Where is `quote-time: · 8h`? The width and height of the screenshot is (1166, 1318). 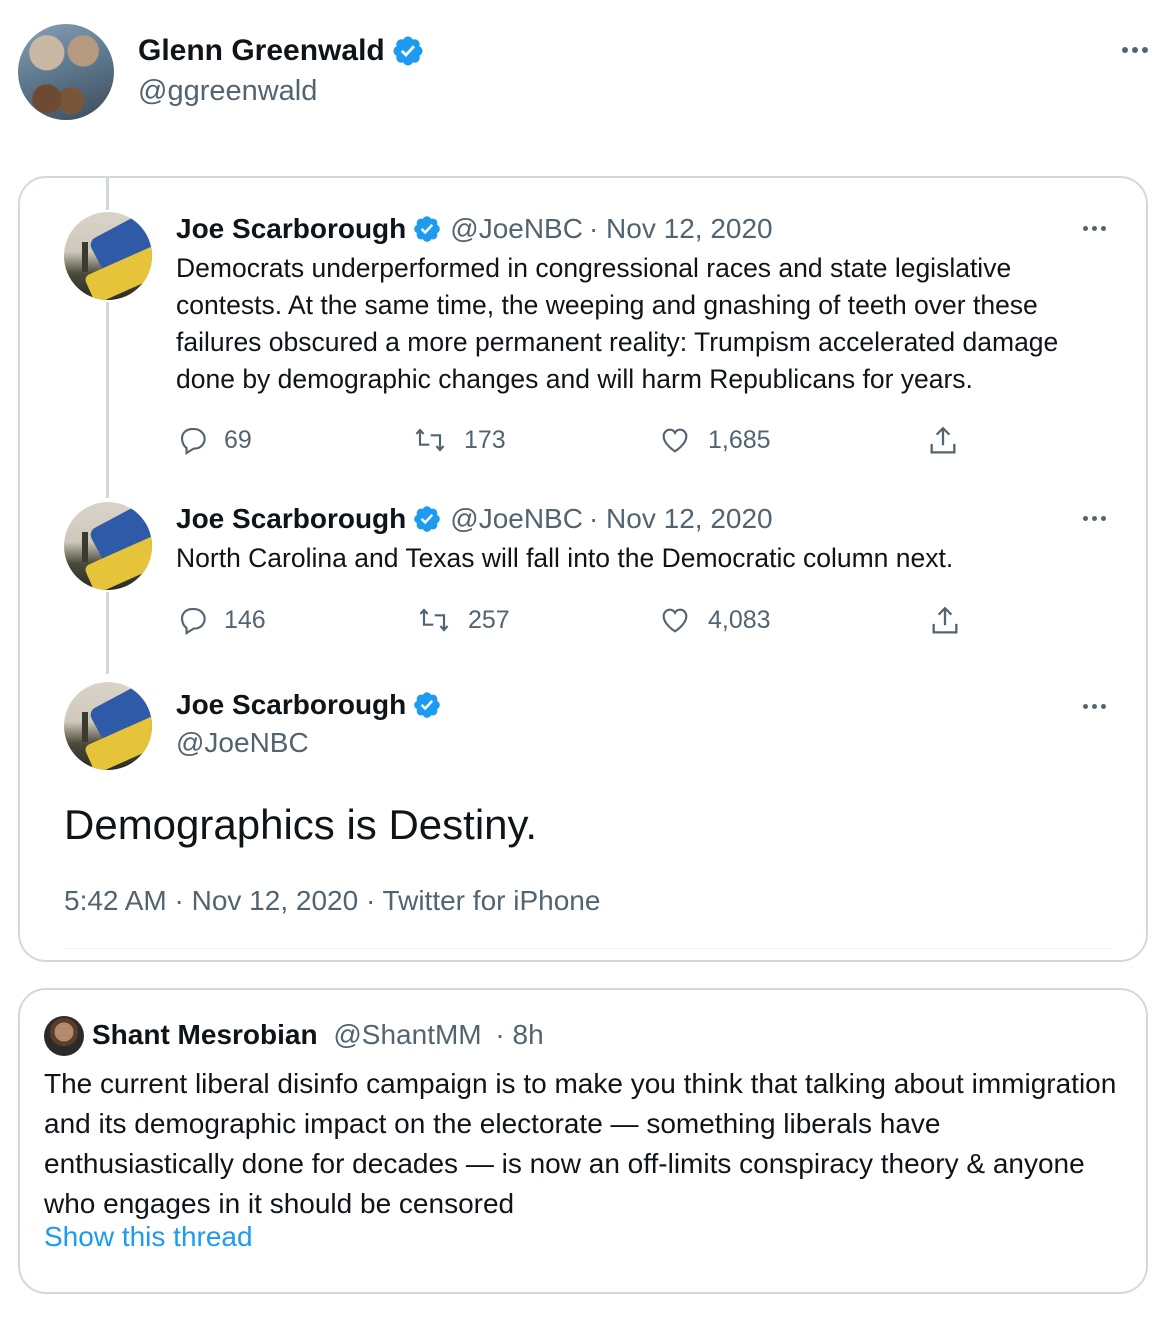
quote-time: · 8h is located at coordinates (519, 1034).